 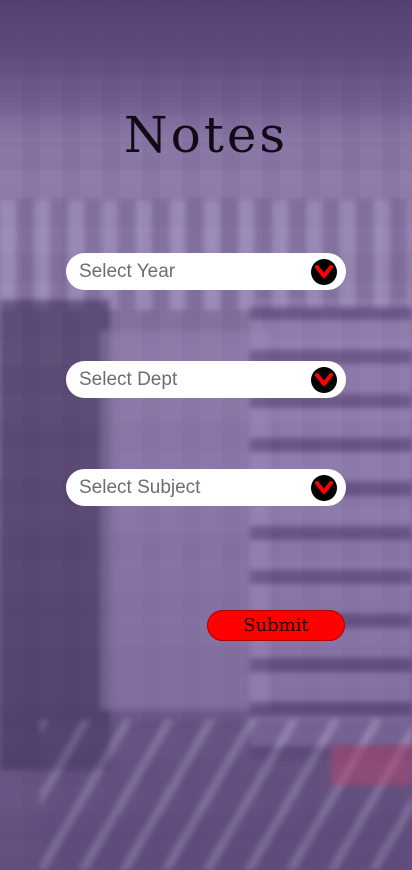 I want to click on subject-select-label: Select Subject, so click(x=140, y=487).